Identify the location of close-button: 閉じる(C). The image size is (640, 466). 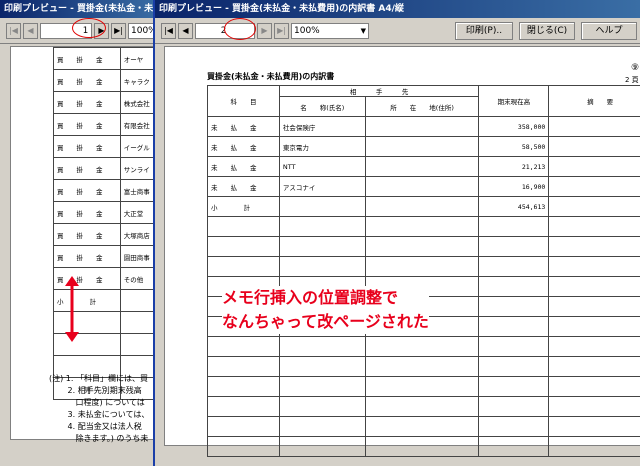
(547, 31).